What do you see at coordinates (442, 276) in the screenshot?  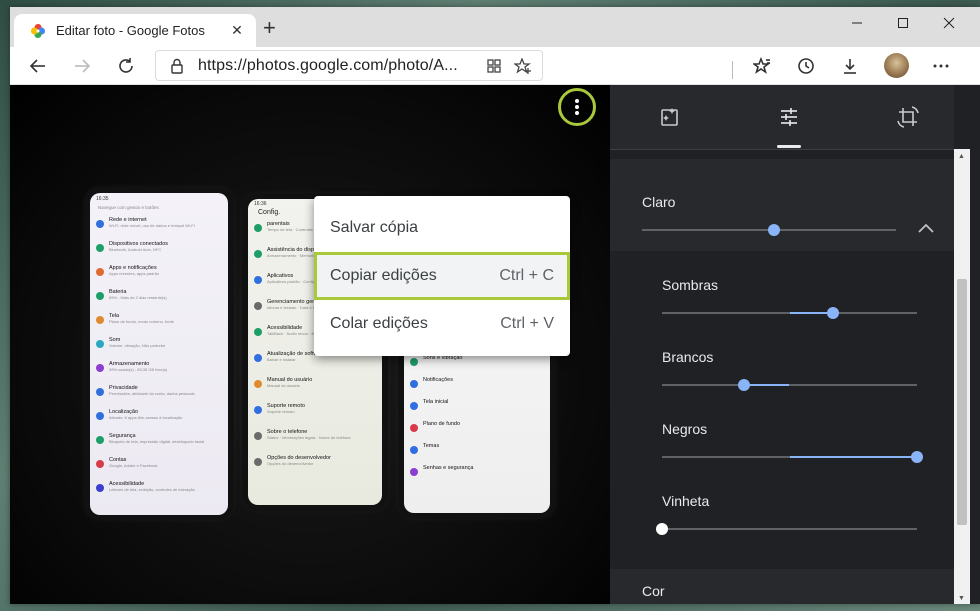 I see `menu-item-copiar-edicoes: Copiar edições Ctrl + C` at bounding box center [442, 276].